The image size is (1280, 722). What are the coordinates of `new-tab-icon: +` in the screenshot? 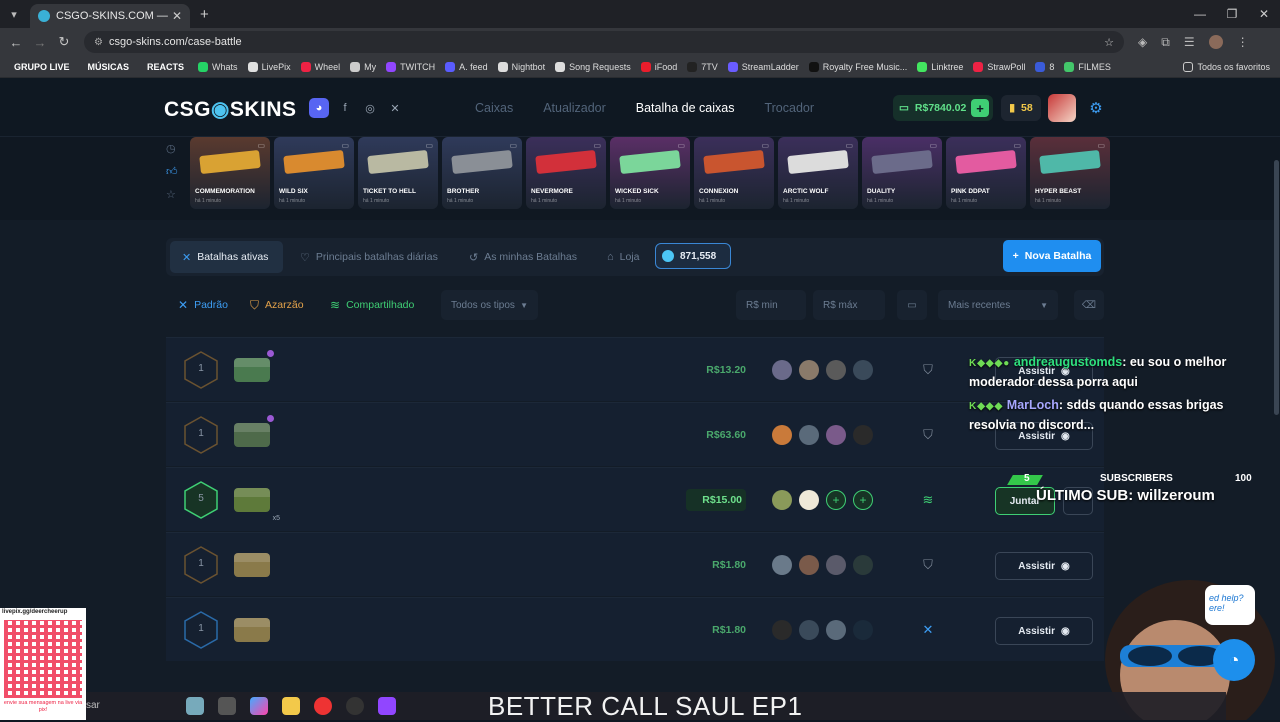 It's located at (204, 14).